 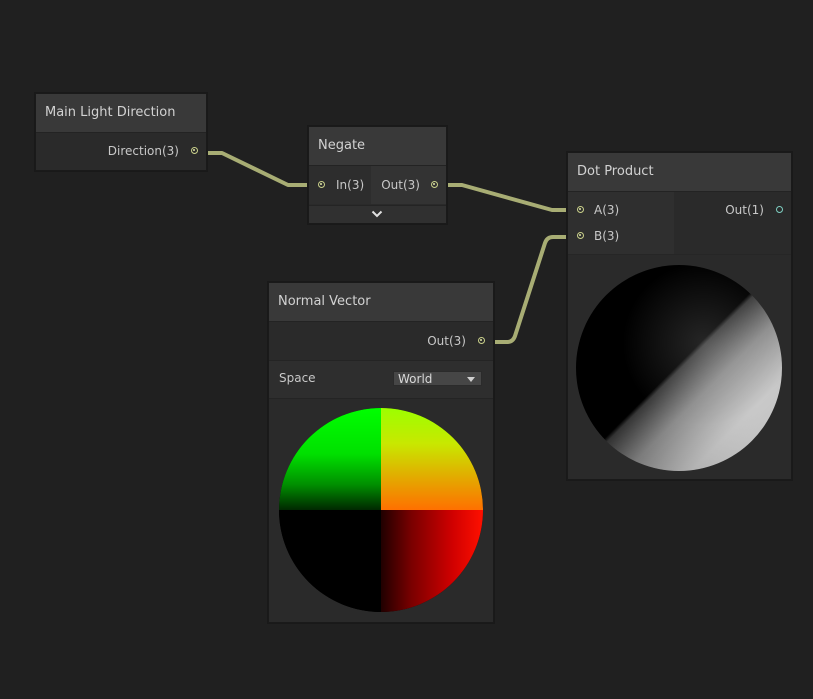 I want to click on node-title: Dot Product, so click(x=679, y=172).